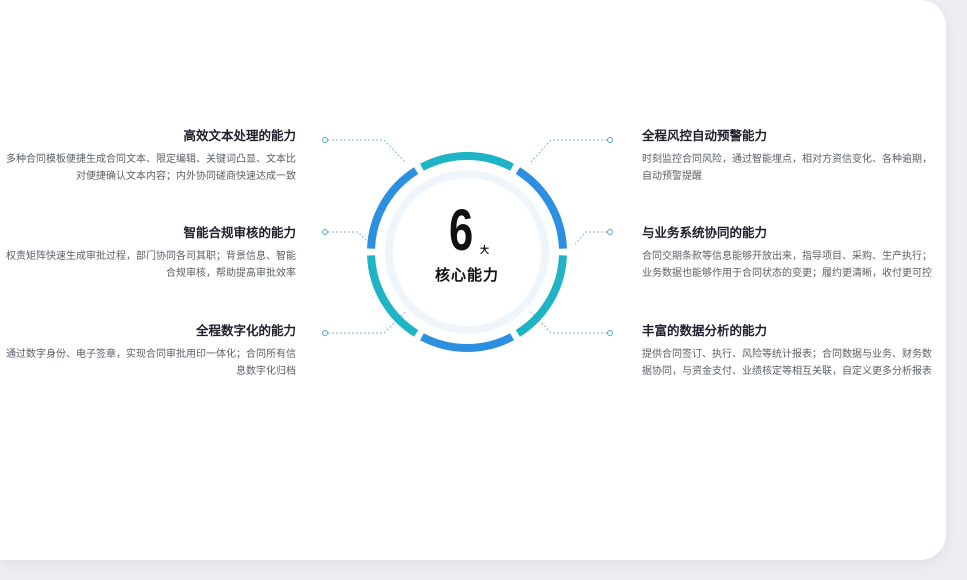 The height and width of the screenshot is (580, 967). What do you see at coordinates (705, 330) in the screenshot?
I see `feature-title: 丰富的数据分析的能力` at bounding box center [705, 330].